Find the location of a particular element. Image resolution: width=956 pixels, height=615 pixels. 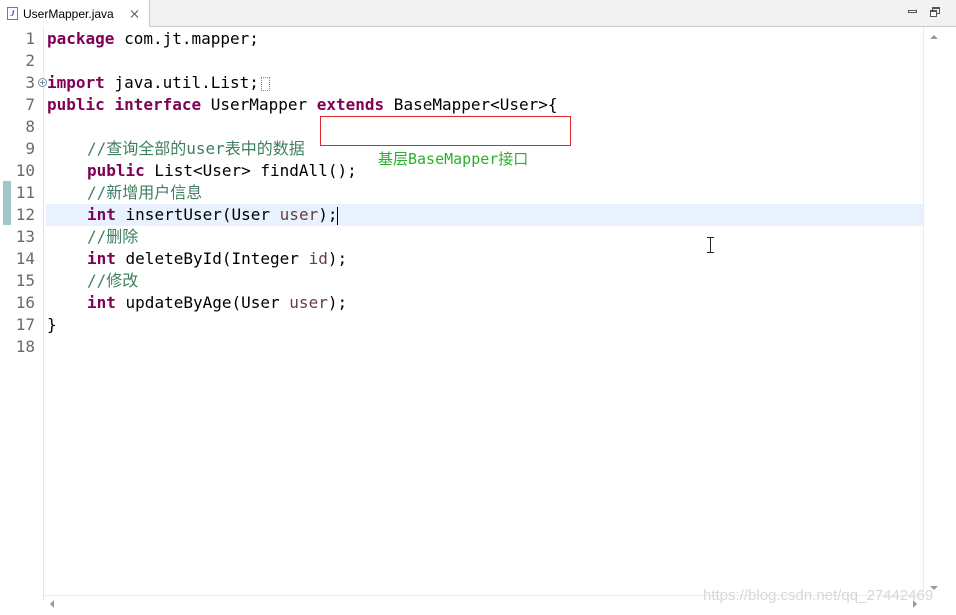

code-text: insertUser(User is located at coordinates (197, 214).